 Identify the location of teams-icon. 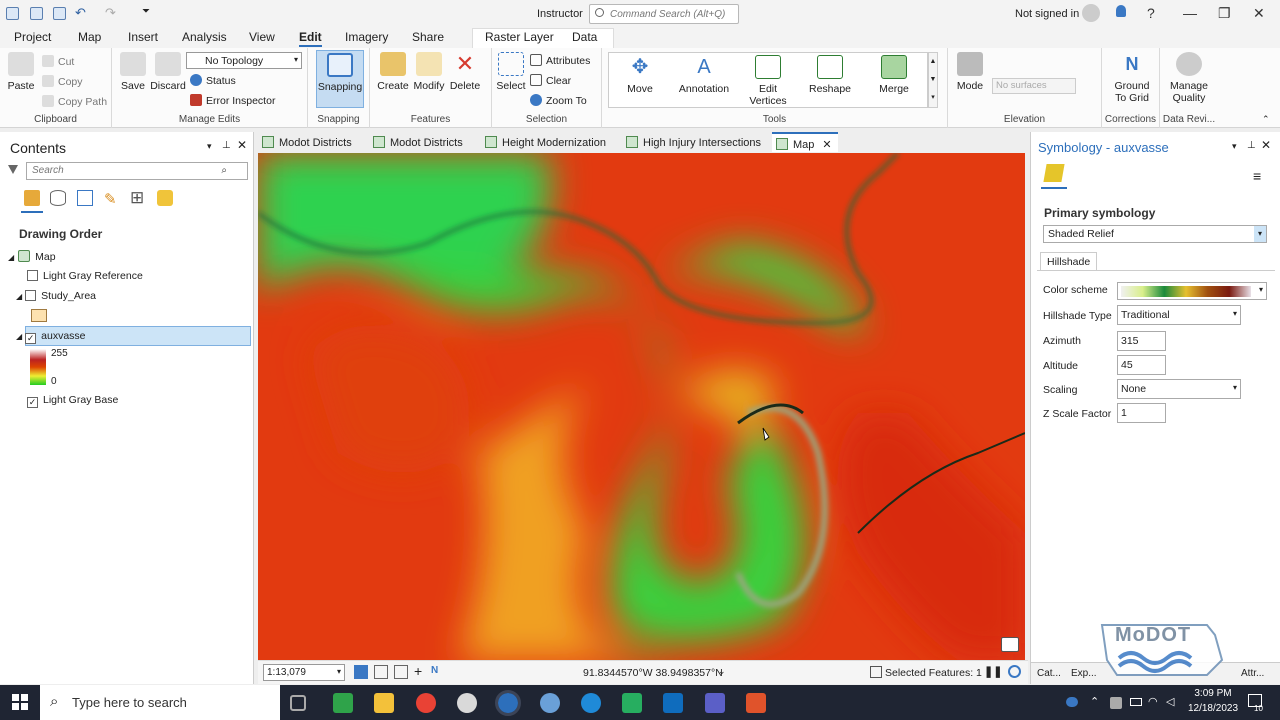
(715, 703).